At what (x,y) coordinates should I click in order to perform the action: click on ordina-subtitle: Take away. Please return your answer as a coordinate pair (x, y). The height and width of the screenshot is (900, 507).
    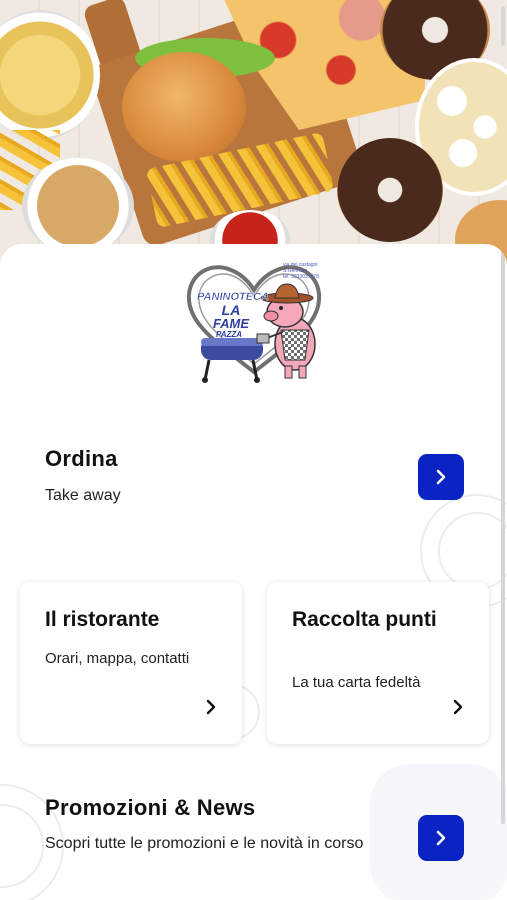
    Looking at the image, I should click on (83, 495).